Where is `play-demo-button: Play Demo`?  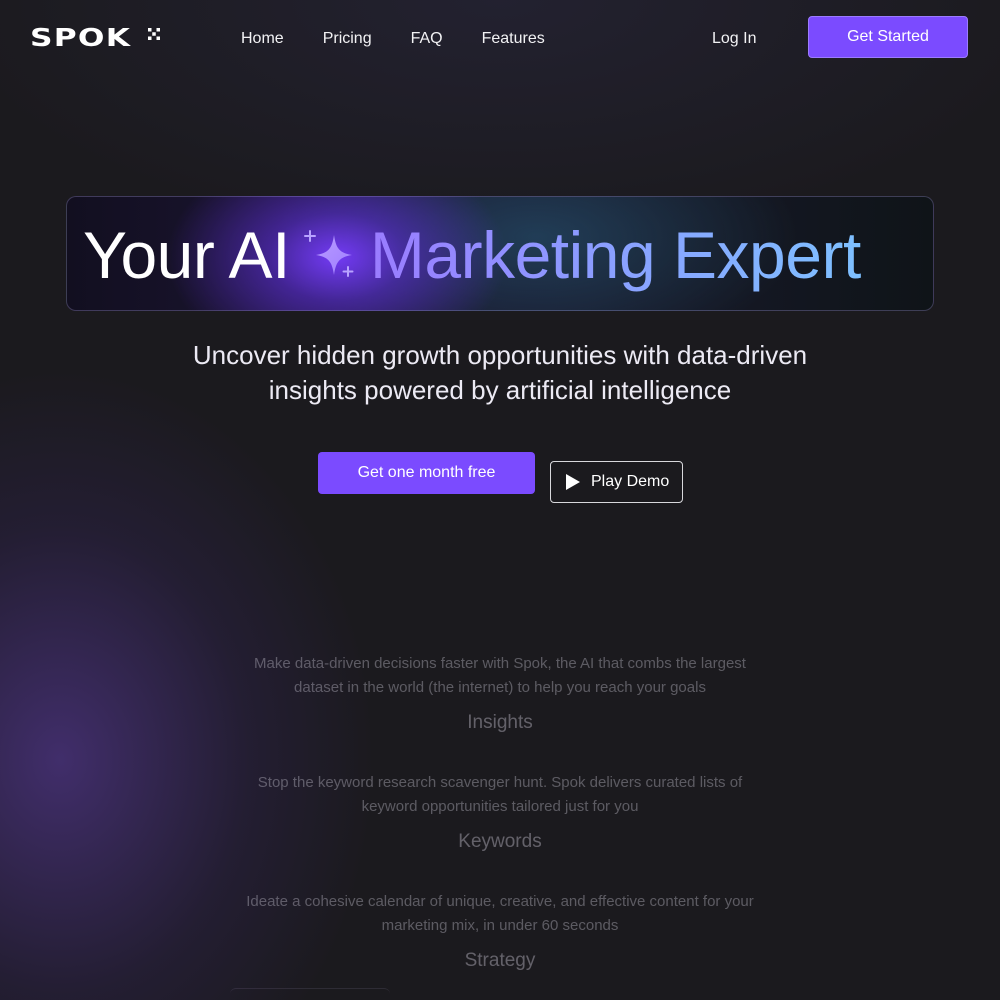
play-demo-button: Play Demo is located at coordinates (616, 482).